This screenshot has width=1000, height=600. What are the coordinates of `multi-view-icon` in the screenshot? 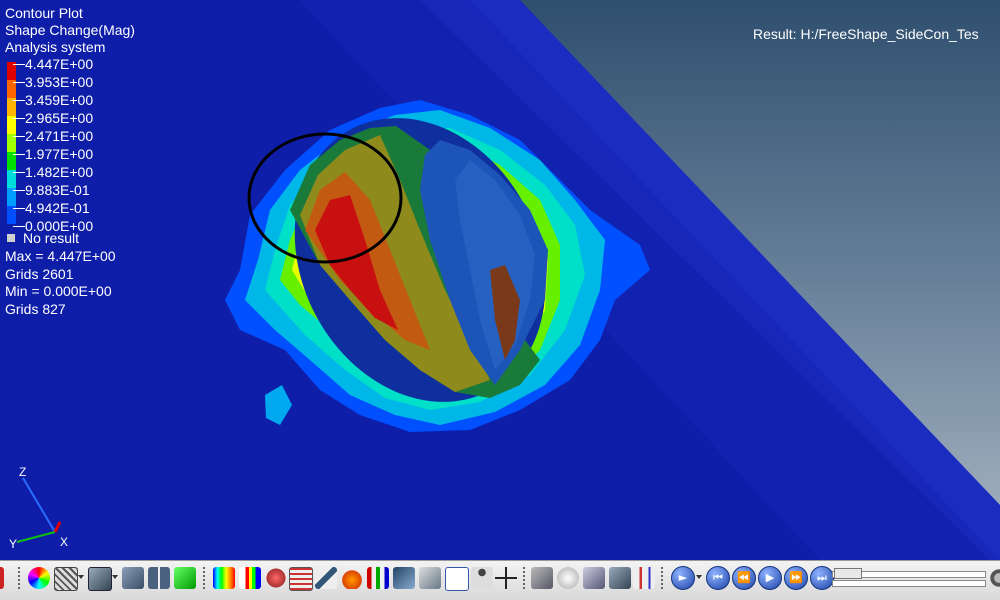 It's located at (133, 578).